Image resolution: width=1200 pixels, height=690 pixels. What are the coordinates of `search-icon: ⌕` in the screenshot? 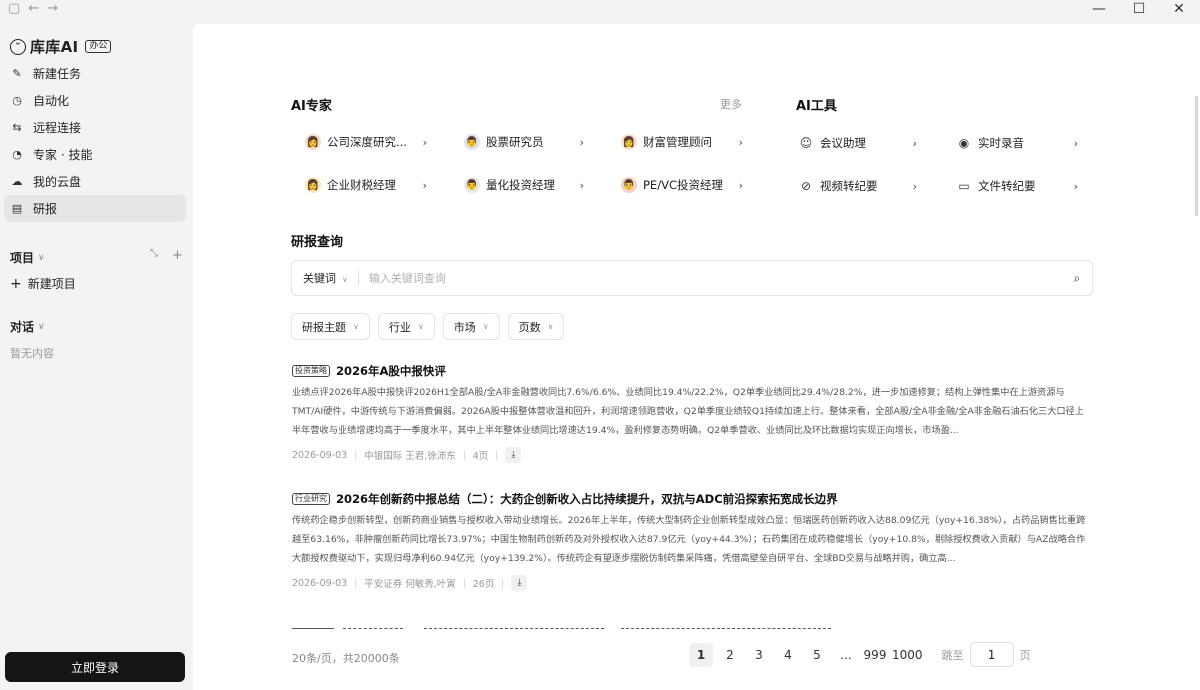 It's located at (1077, 278).